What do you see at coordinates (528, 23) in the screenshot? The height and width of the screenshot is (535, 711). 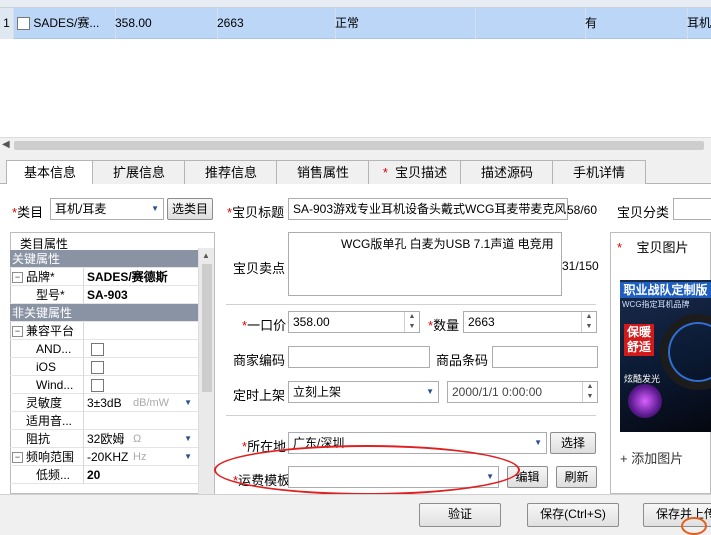 I see `row-blank` at bounding box center [528, 23].